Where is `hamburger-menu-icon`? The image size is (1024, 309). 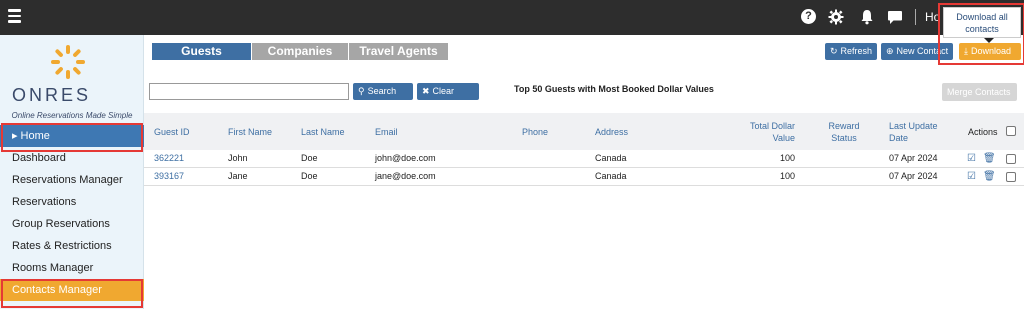 hamburger-menu-icon is located at coordinates (14, 16).